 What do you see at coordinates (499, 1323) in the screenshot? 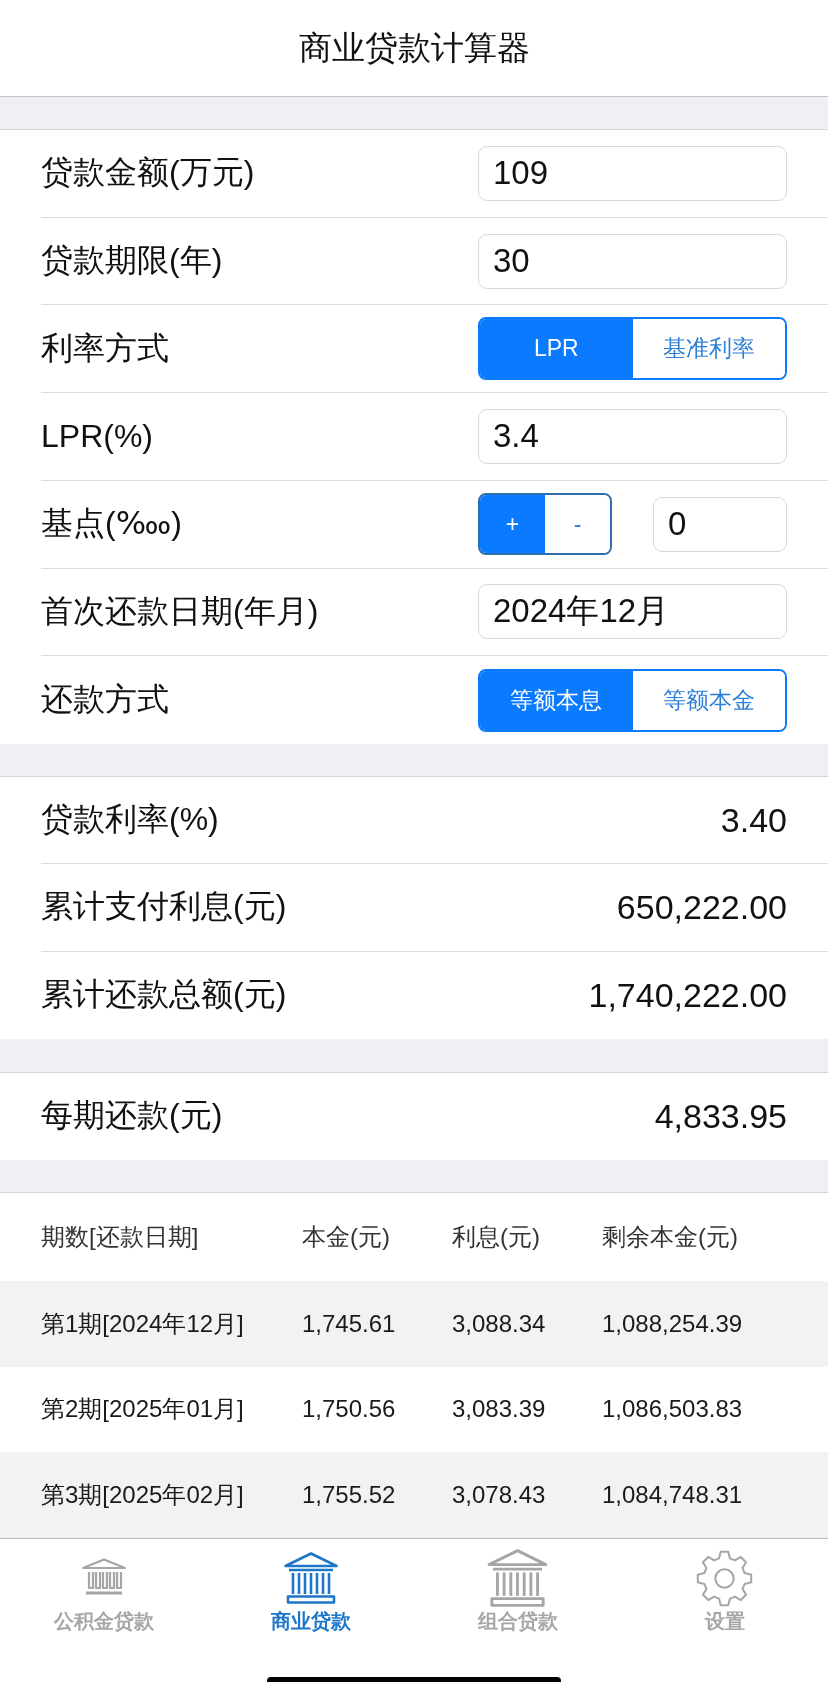
I see `table-cell-text: 3,088.34` at bounding box center [499, 1323].